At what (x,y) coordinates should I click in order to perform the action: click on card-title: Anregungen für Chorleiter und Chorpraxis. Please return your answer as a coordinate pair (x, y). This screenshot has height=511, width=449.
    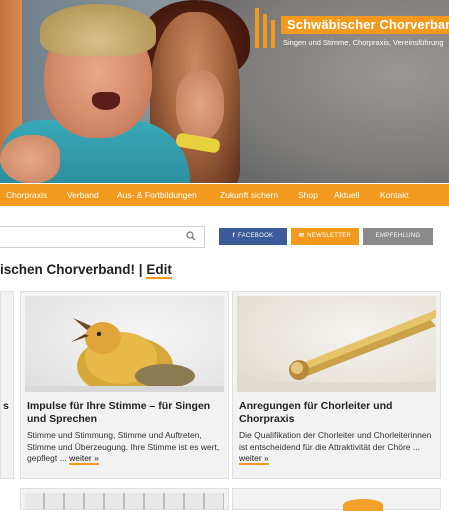
    Looking at the image, I should click on (337, 413).